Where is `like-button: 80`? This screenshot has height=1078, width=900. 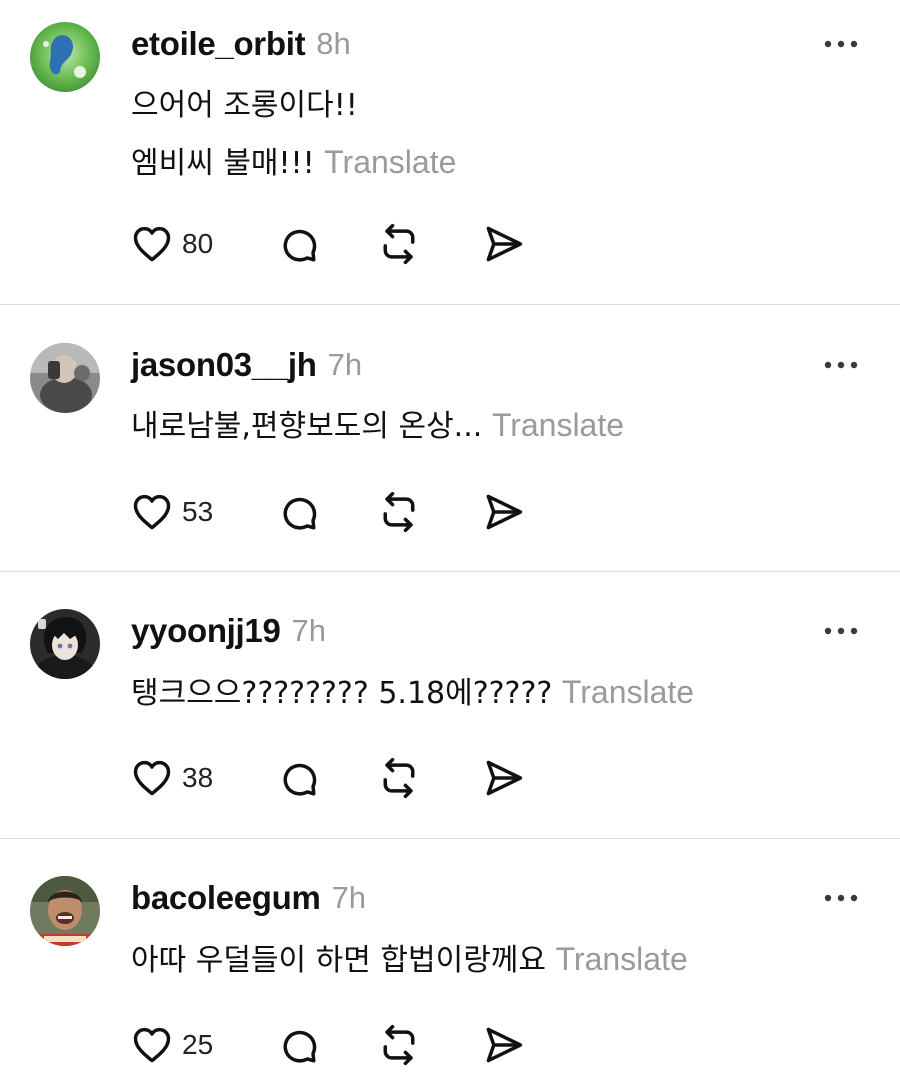
like-button: 80 is located at coordinates (179, 244).